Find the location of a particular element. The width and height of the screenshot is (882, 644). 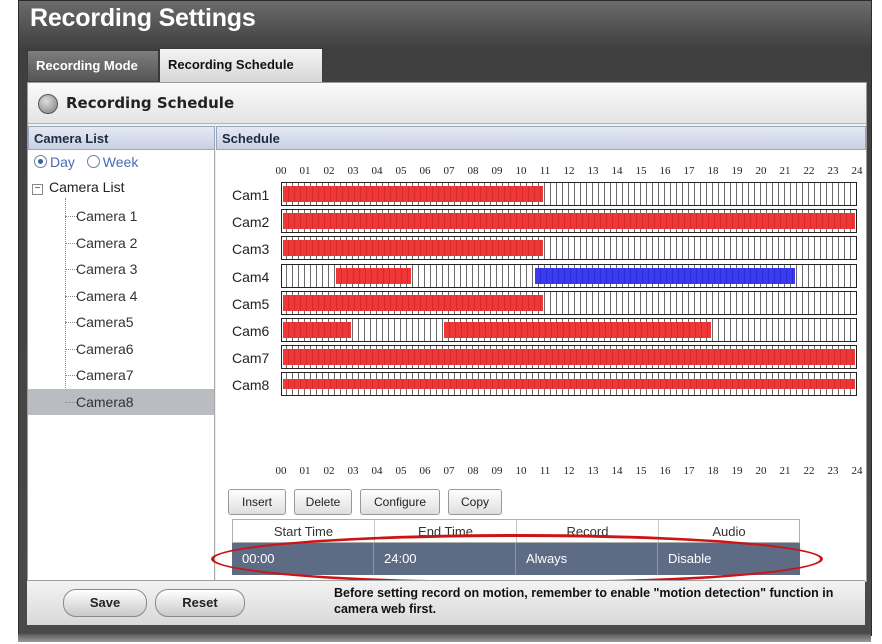

hour-tick-label: 17 is located at coordinates (689, 171).